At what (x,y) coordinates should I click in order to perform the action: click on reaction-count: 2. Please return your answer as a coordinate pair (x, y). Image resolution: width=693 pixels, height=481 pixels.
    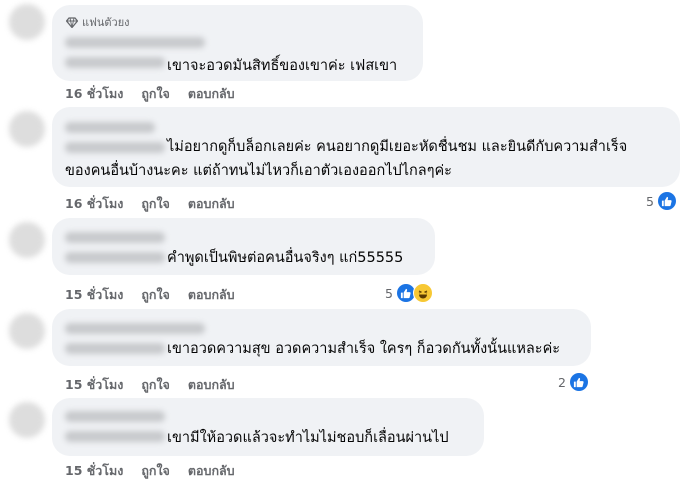
    Looking at the image, I should click on (562, 382).